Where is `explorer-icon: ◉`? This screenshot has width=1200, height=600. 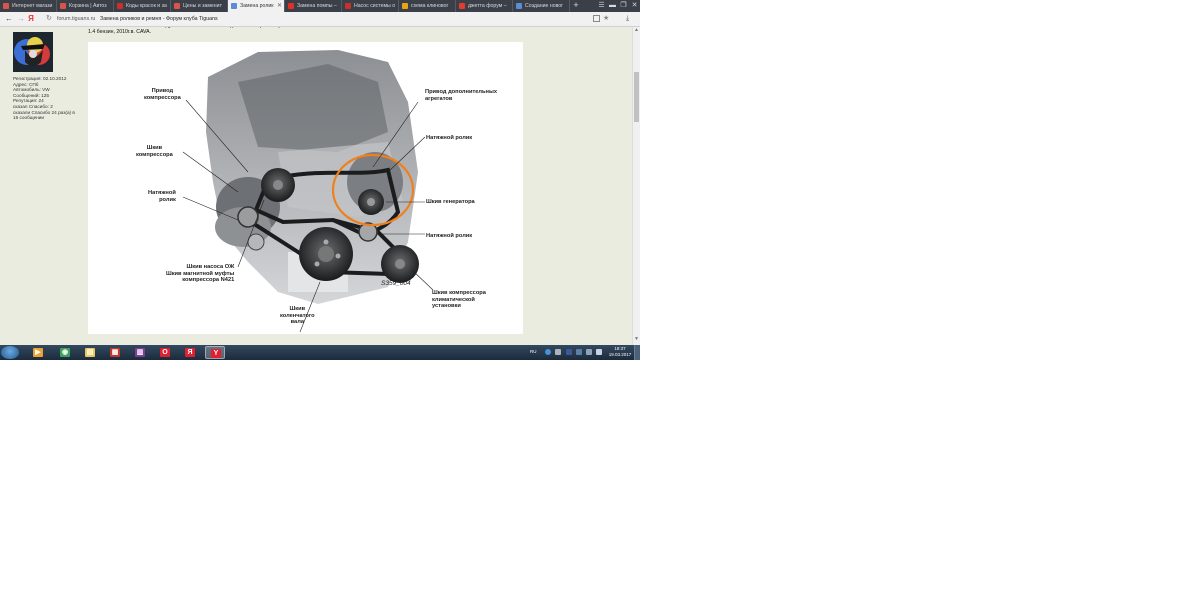 explorer-icon: ◉ is located at coordinates (65, 352).